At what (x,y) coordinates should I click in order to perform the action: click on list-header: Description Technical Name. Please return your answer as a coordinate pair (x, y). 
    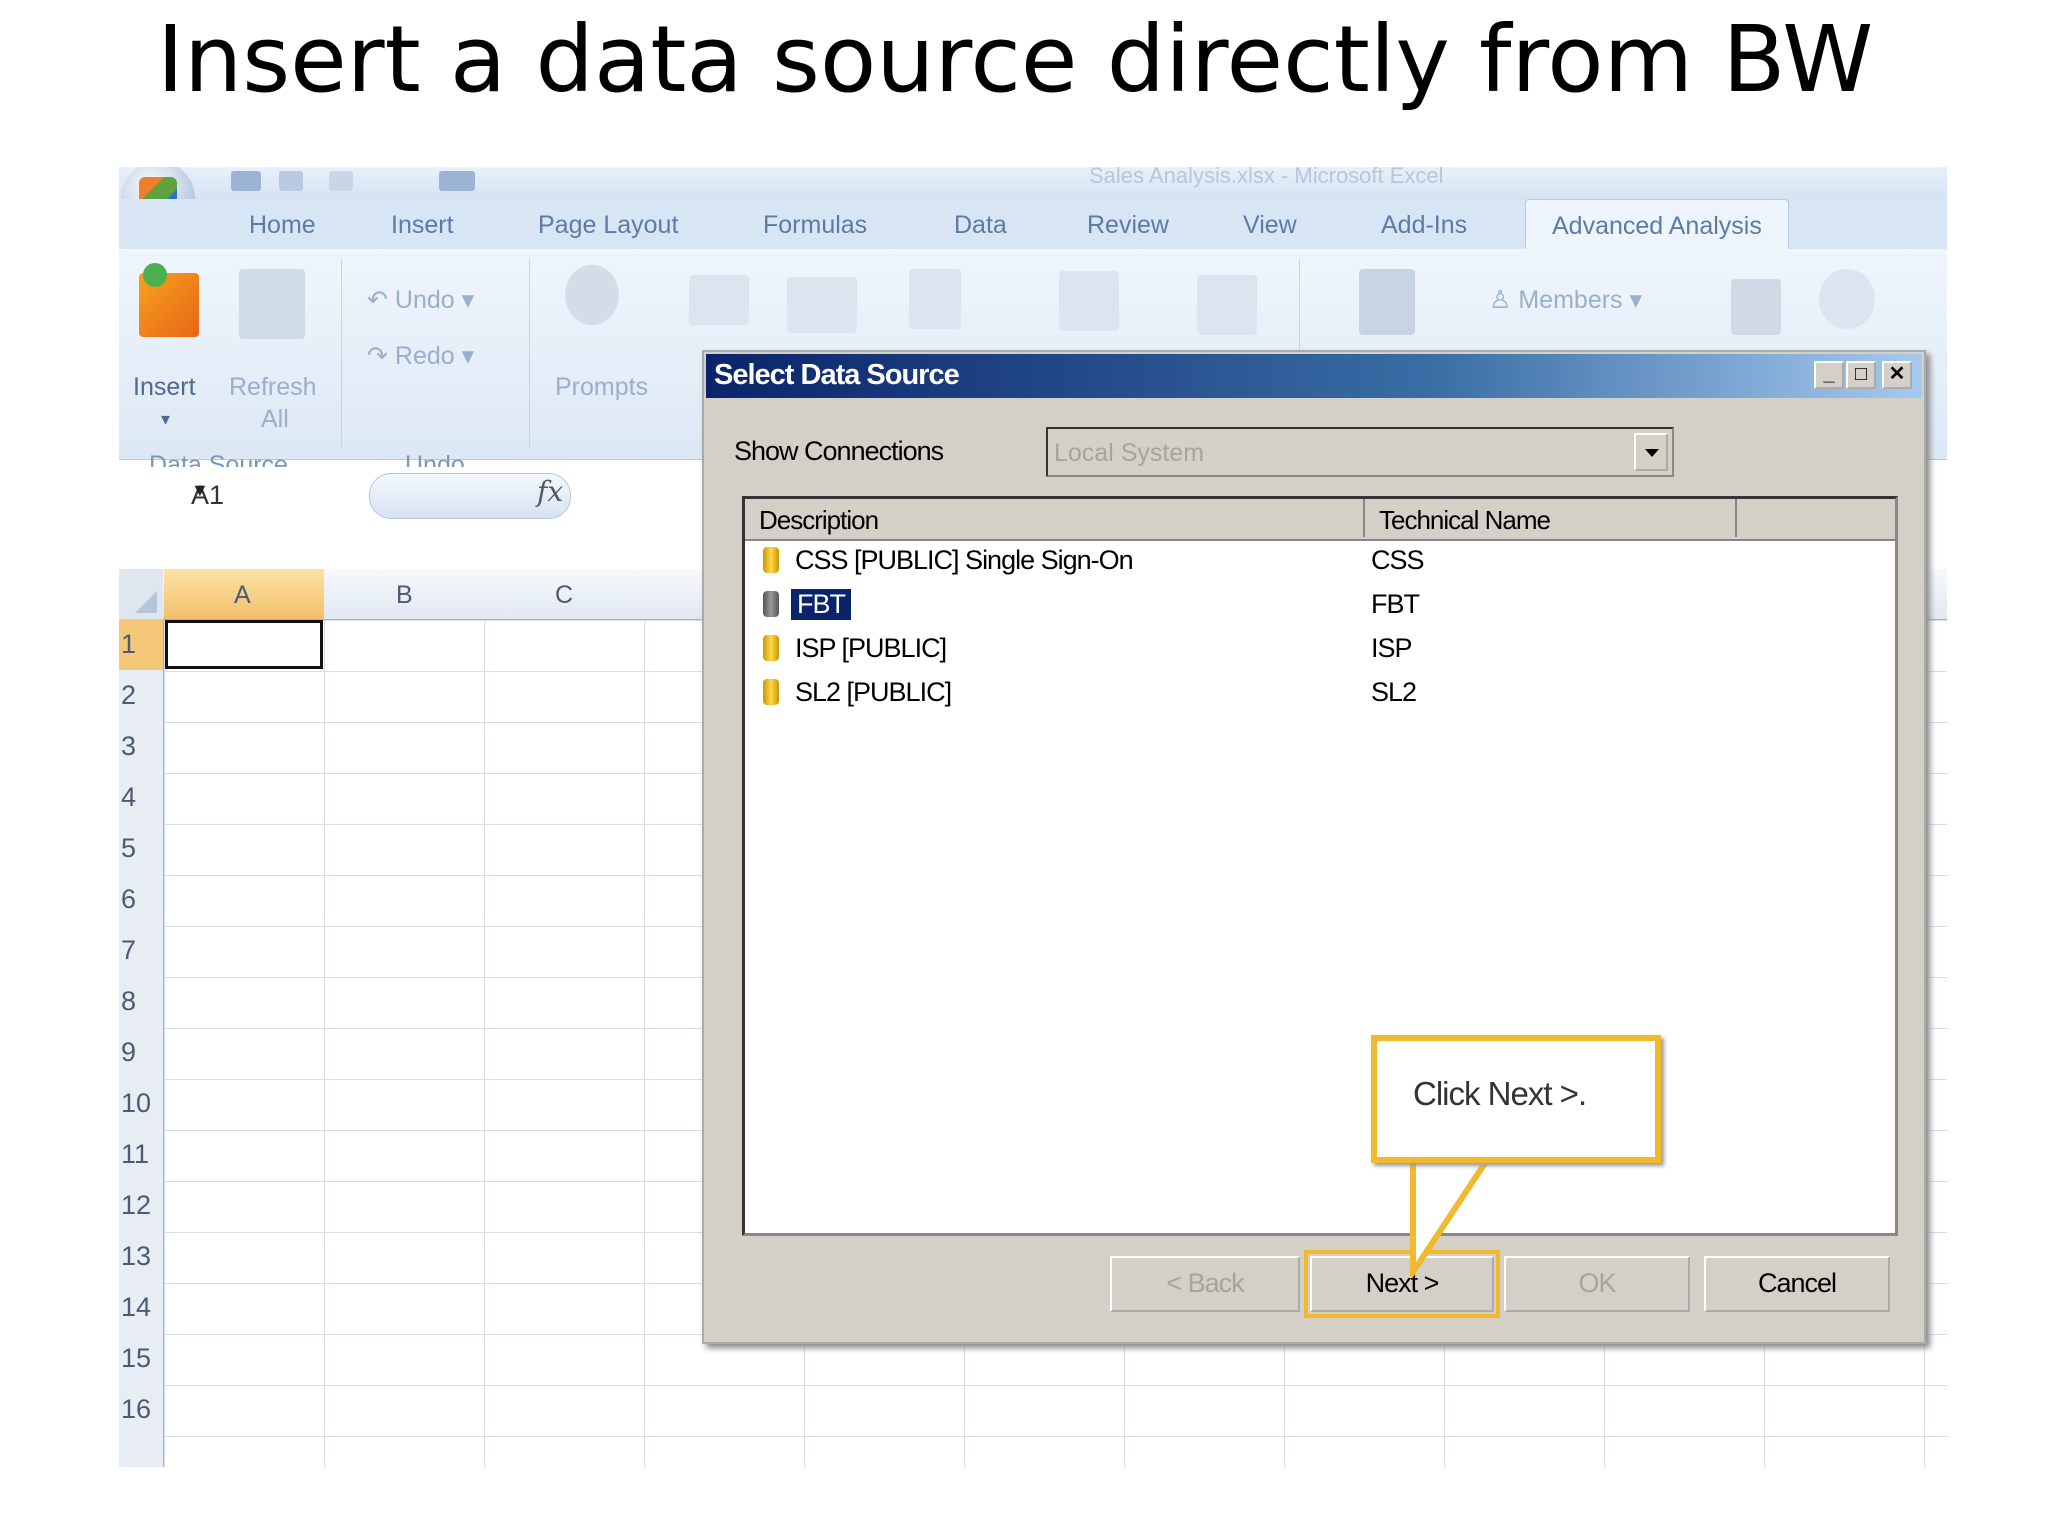
    Looking at the image, I should click on (1320, 520).